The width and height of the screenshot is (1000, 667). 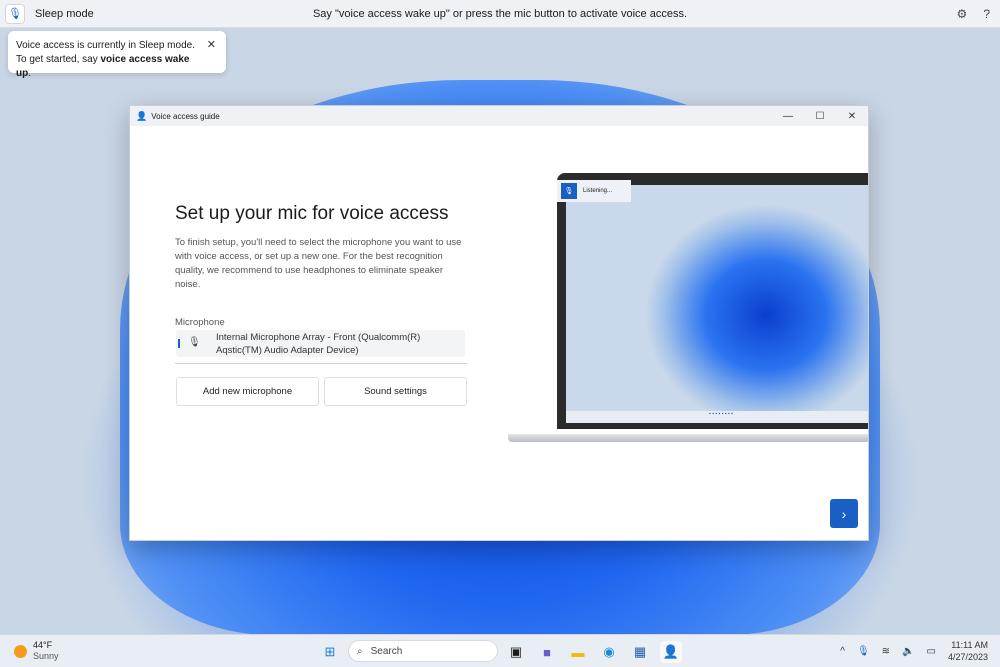 What do you see at coordinates (211, 45) in the screenshot?
I see `close-icon: ✕` at bounding box center [211, 45].